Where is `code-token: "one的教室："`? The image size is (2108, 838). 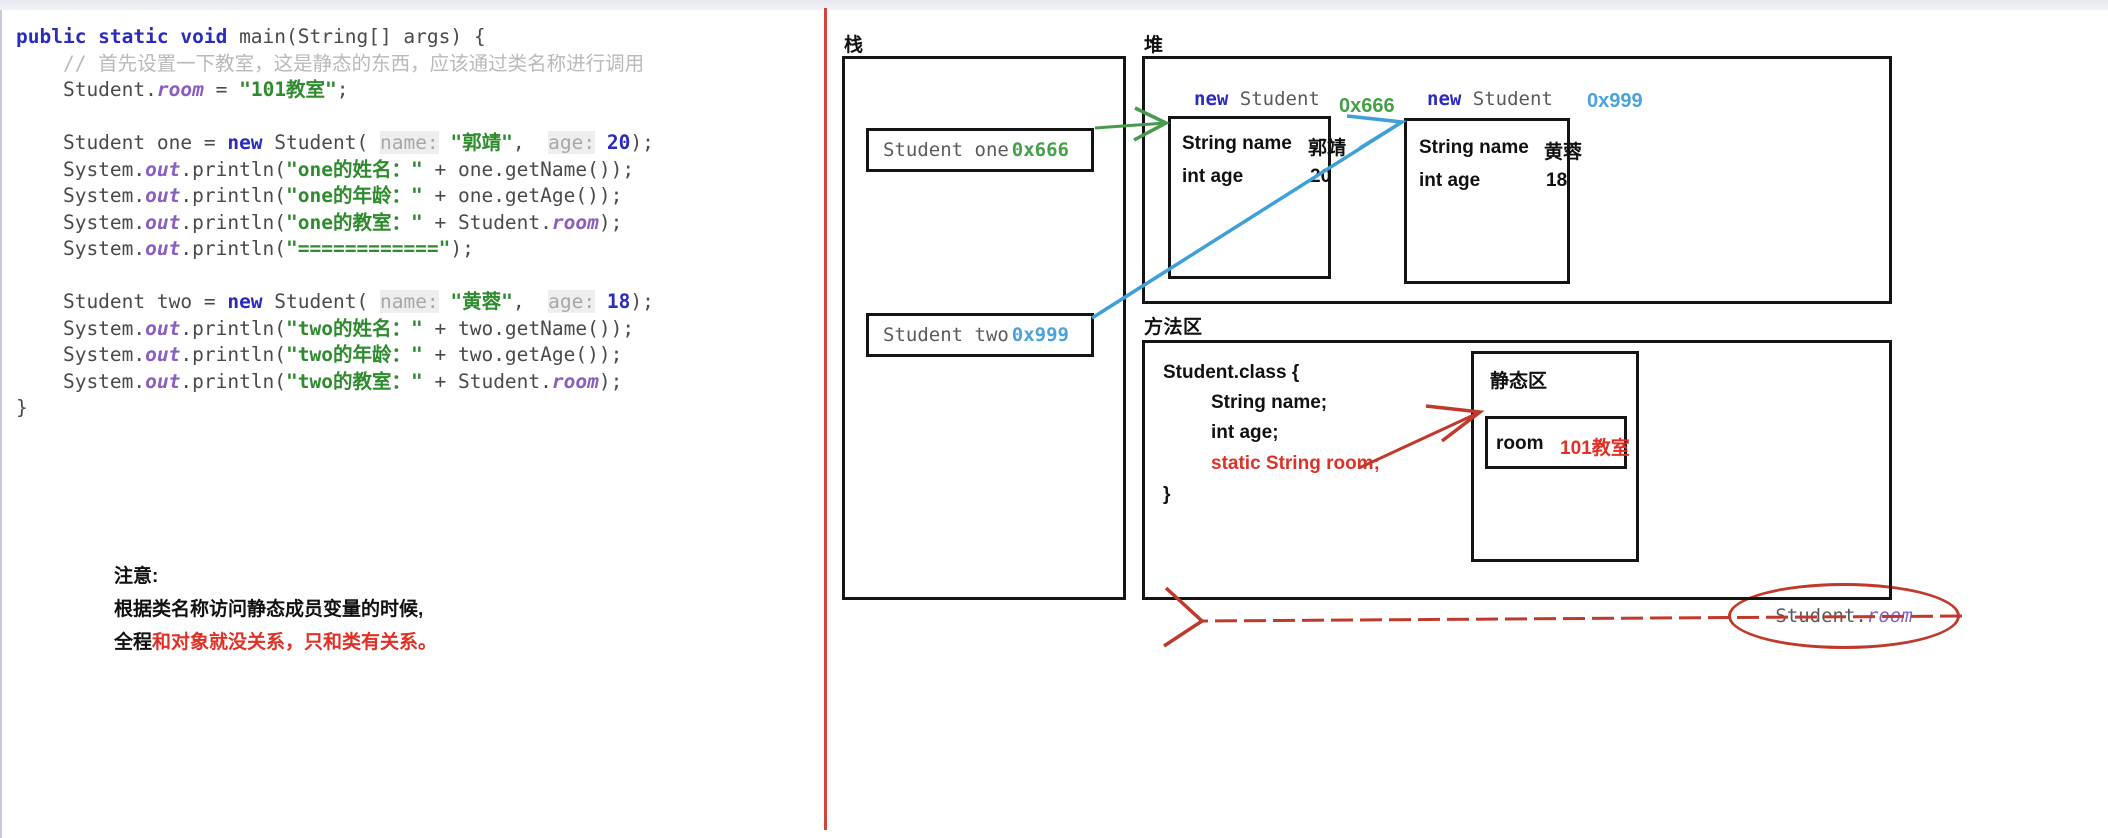 code-token: "one的教室：" is located at coordinates (354, 222).